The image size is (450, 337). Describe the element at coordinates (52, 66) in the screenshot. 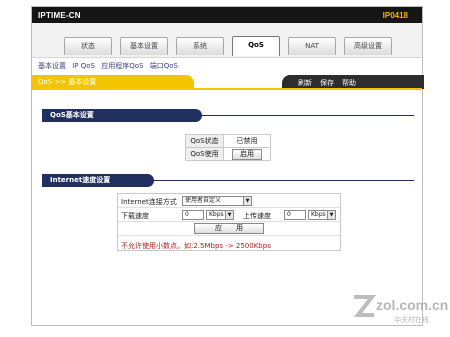

I see `submenu-basic-settings: 基本设置` at that location.